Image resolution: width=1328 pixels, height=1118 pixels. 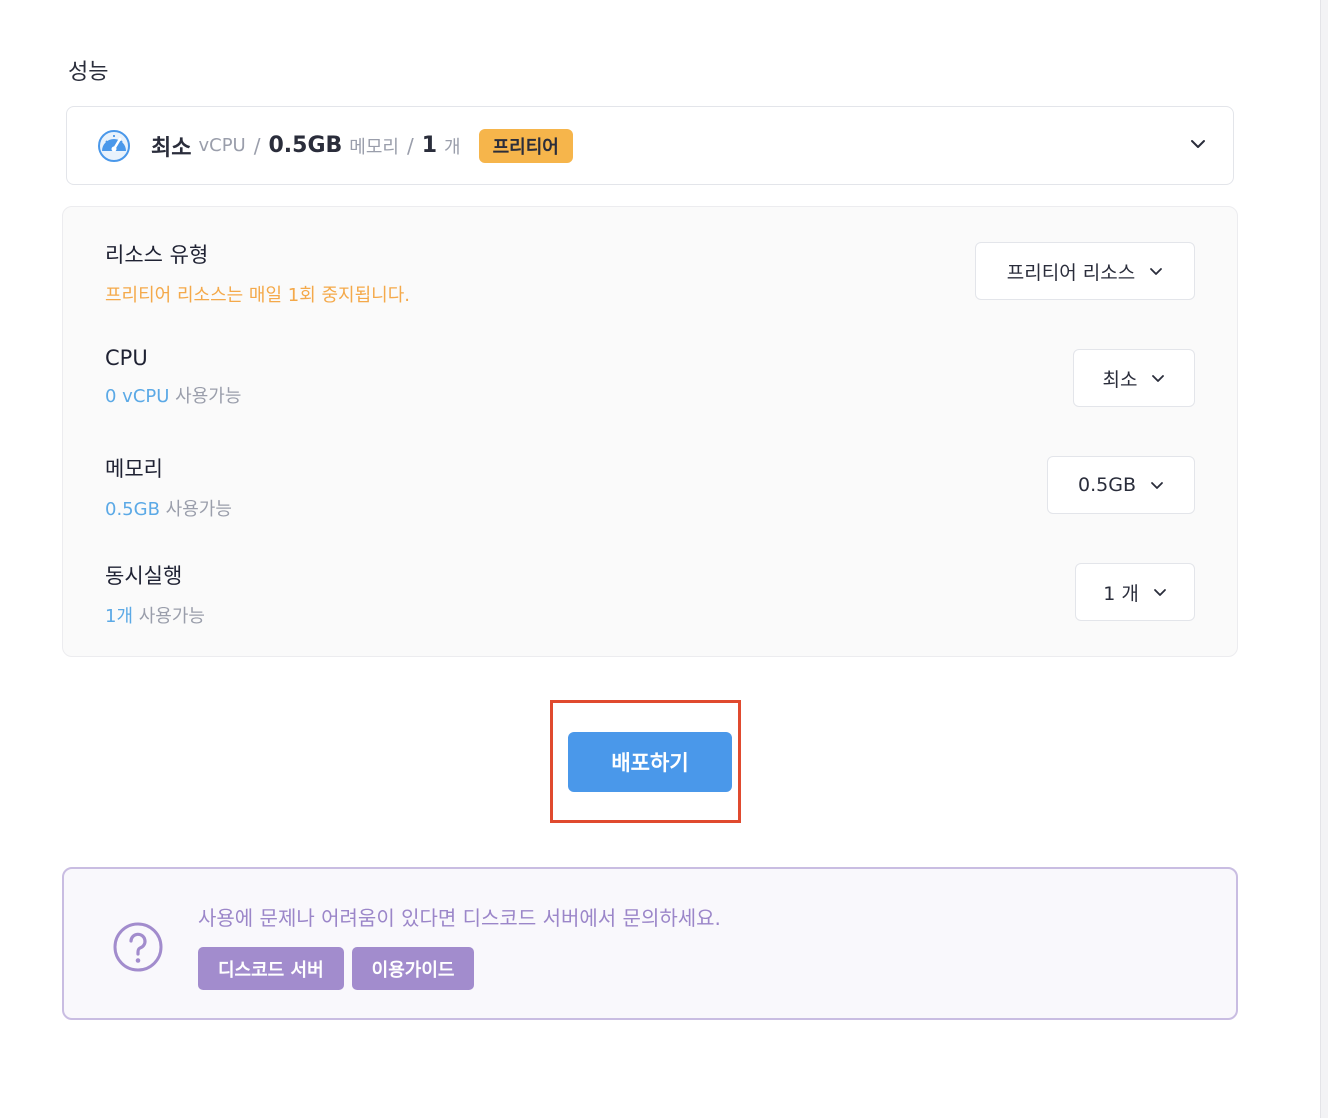 What do you see at coordinates (171, 148) in the screenshot?
I see `summary-level: 최소` at bounding box center [171, 148].